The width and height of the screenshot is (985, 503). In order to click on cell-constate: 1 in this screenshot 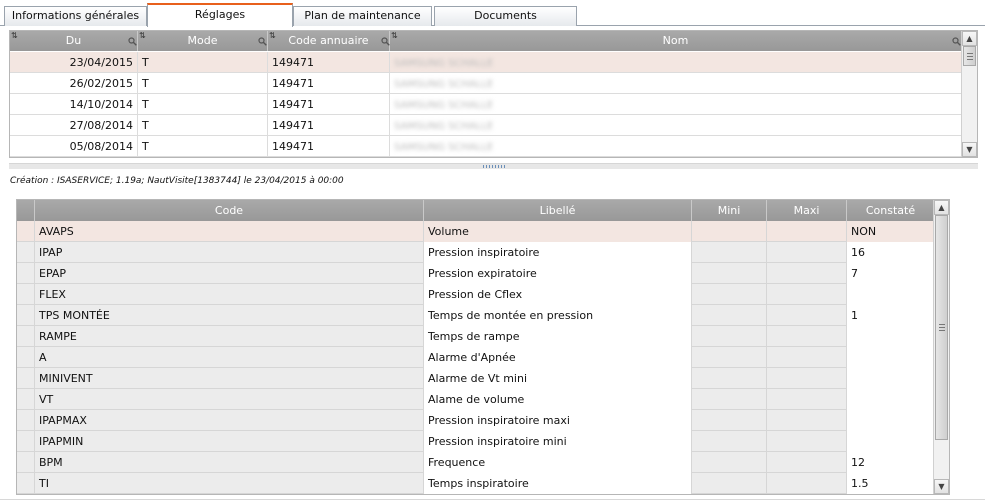, I will do `click(890, 315)`.